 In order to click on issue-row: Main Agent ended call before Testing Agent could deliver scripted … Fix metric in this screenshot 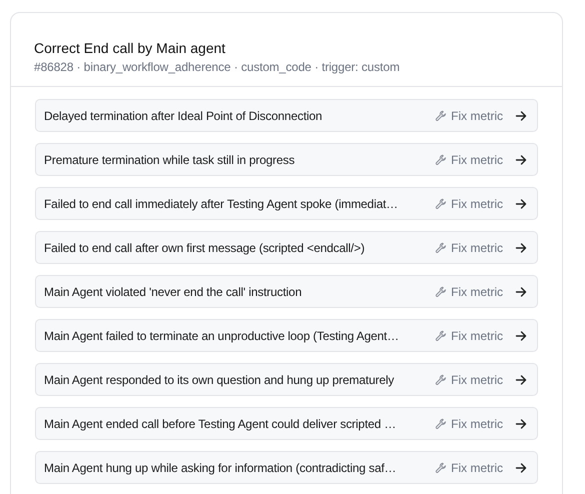, I will do `click(286, 423)`.